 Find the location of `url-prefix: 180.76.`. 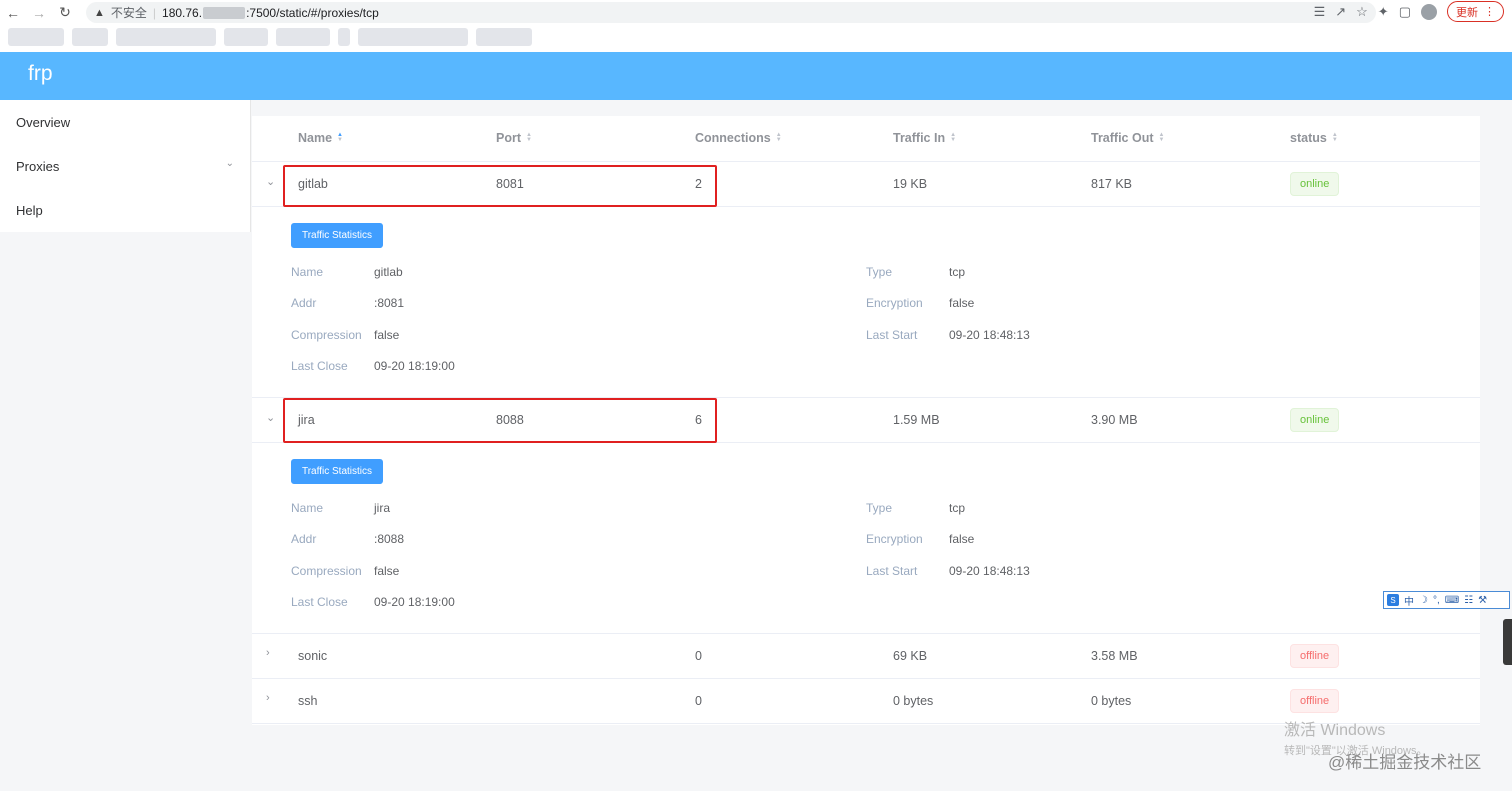

url-prefix: 180.76. is located at coordinates (182, 12).